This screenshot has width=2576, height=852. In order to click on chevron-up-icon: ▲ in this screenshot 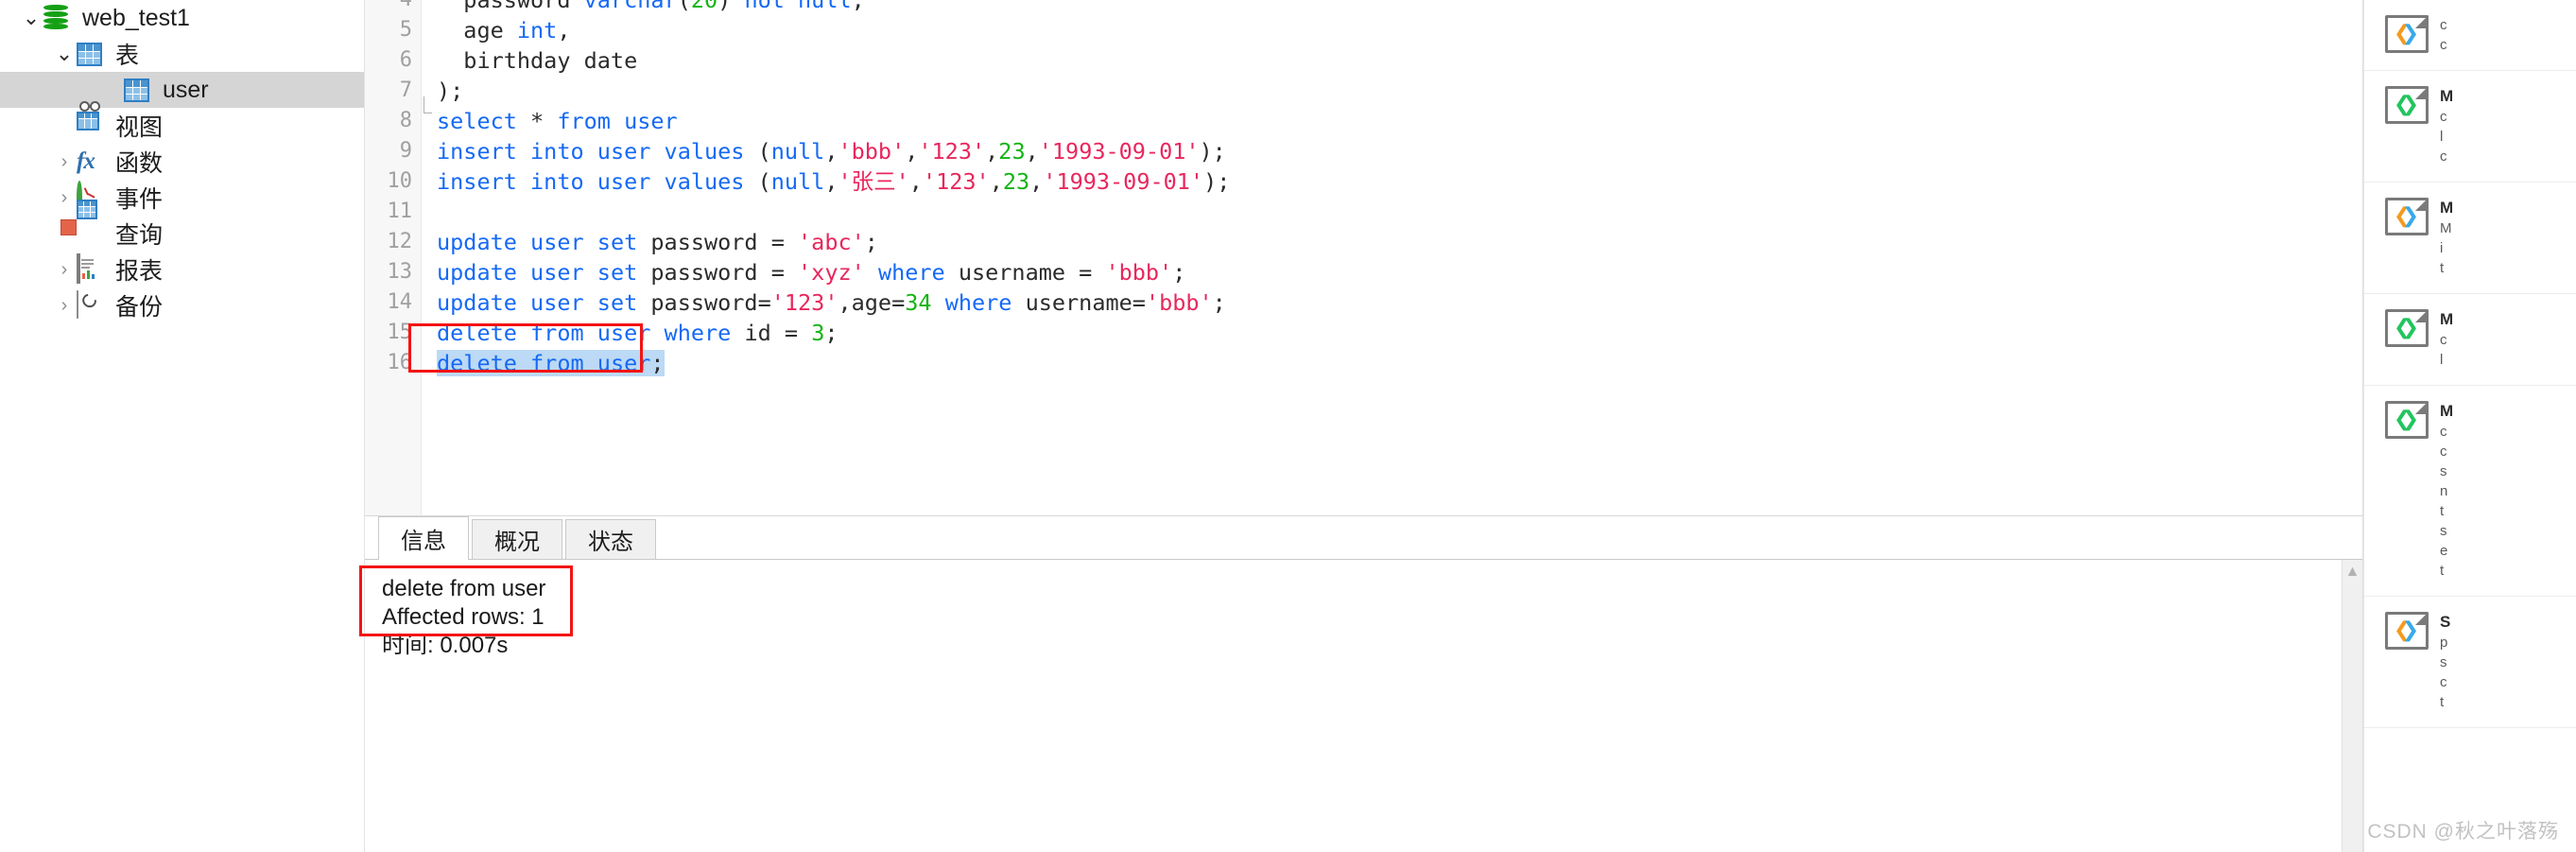, I will do `click(2352, 573)`.